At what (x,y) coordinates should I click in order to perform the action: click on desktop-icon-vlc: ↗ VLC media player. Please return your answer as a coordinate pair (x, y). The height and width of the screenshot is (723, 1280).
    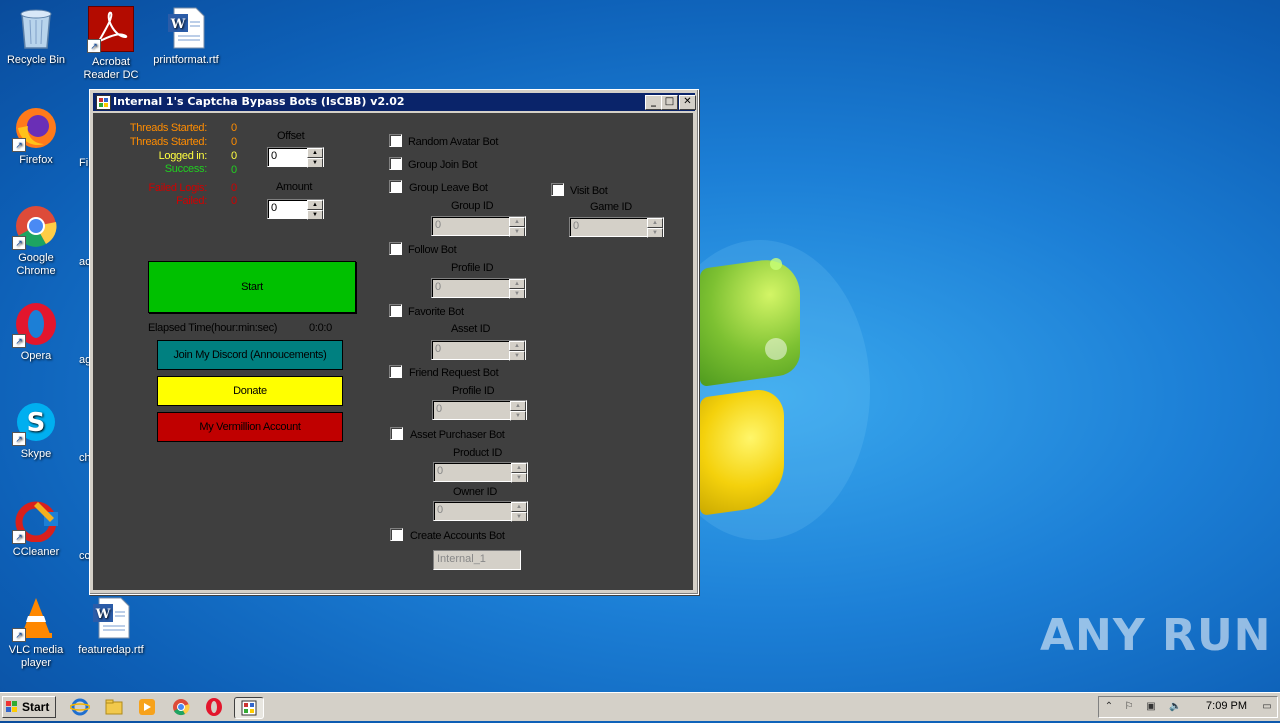
    Looking at the image, I should click on (36, 633).